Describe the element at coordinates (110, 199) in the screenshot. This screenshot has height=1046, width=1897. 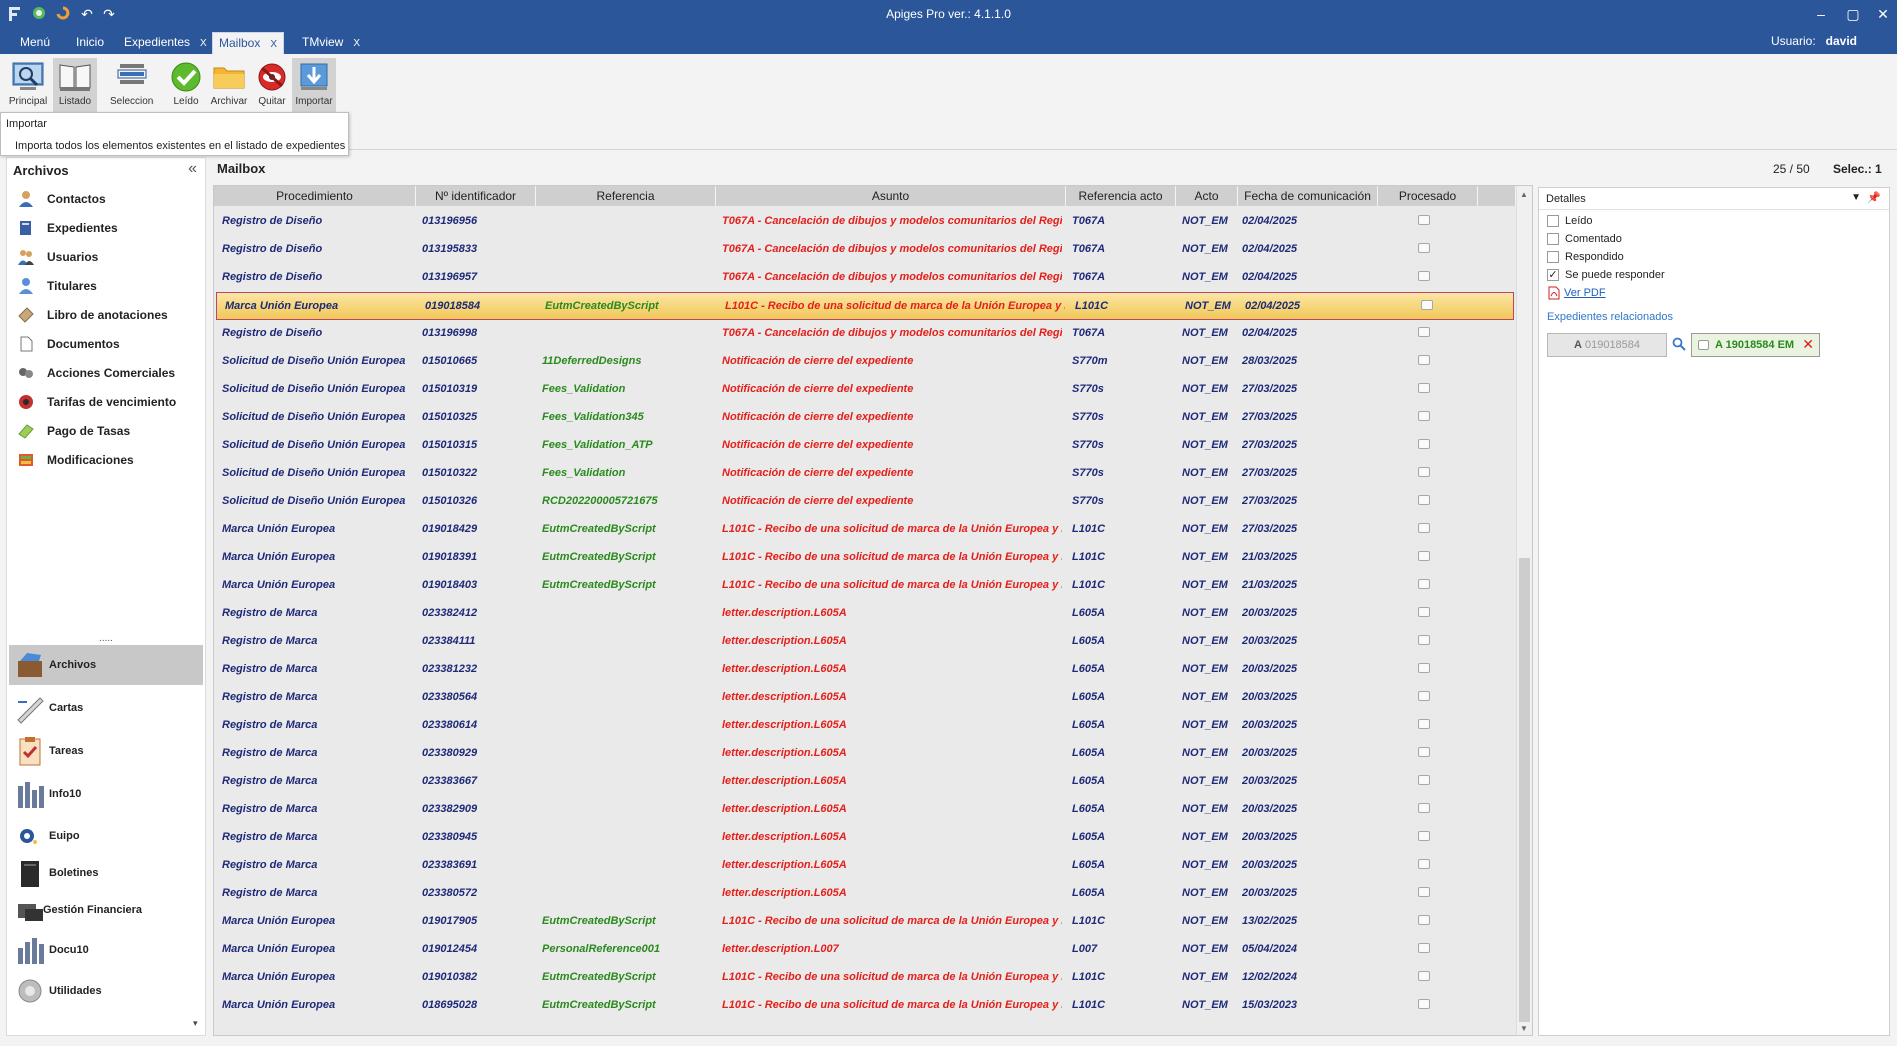
I see `nav-item-contactos: Contactos` at that location.